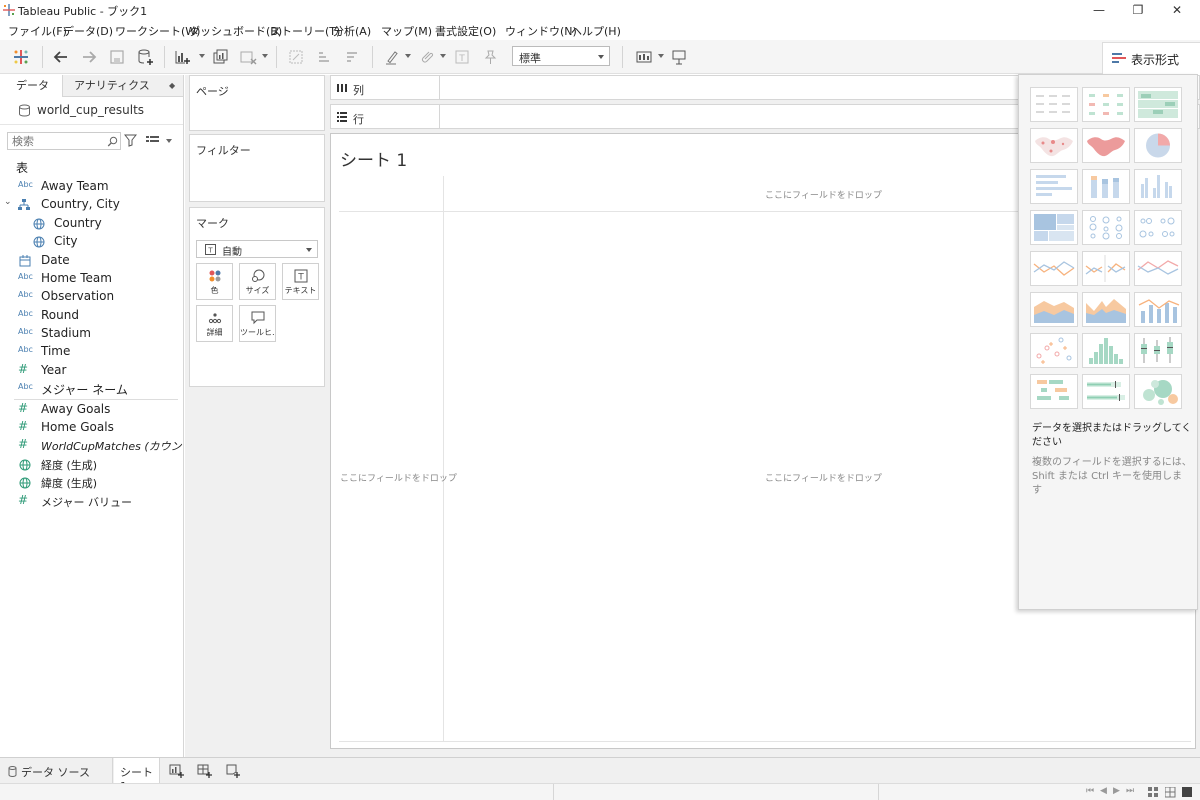  Describe the element at coordinates (296, 57) in the screenshot. I see `swap-rows-columns-icon` at that location.